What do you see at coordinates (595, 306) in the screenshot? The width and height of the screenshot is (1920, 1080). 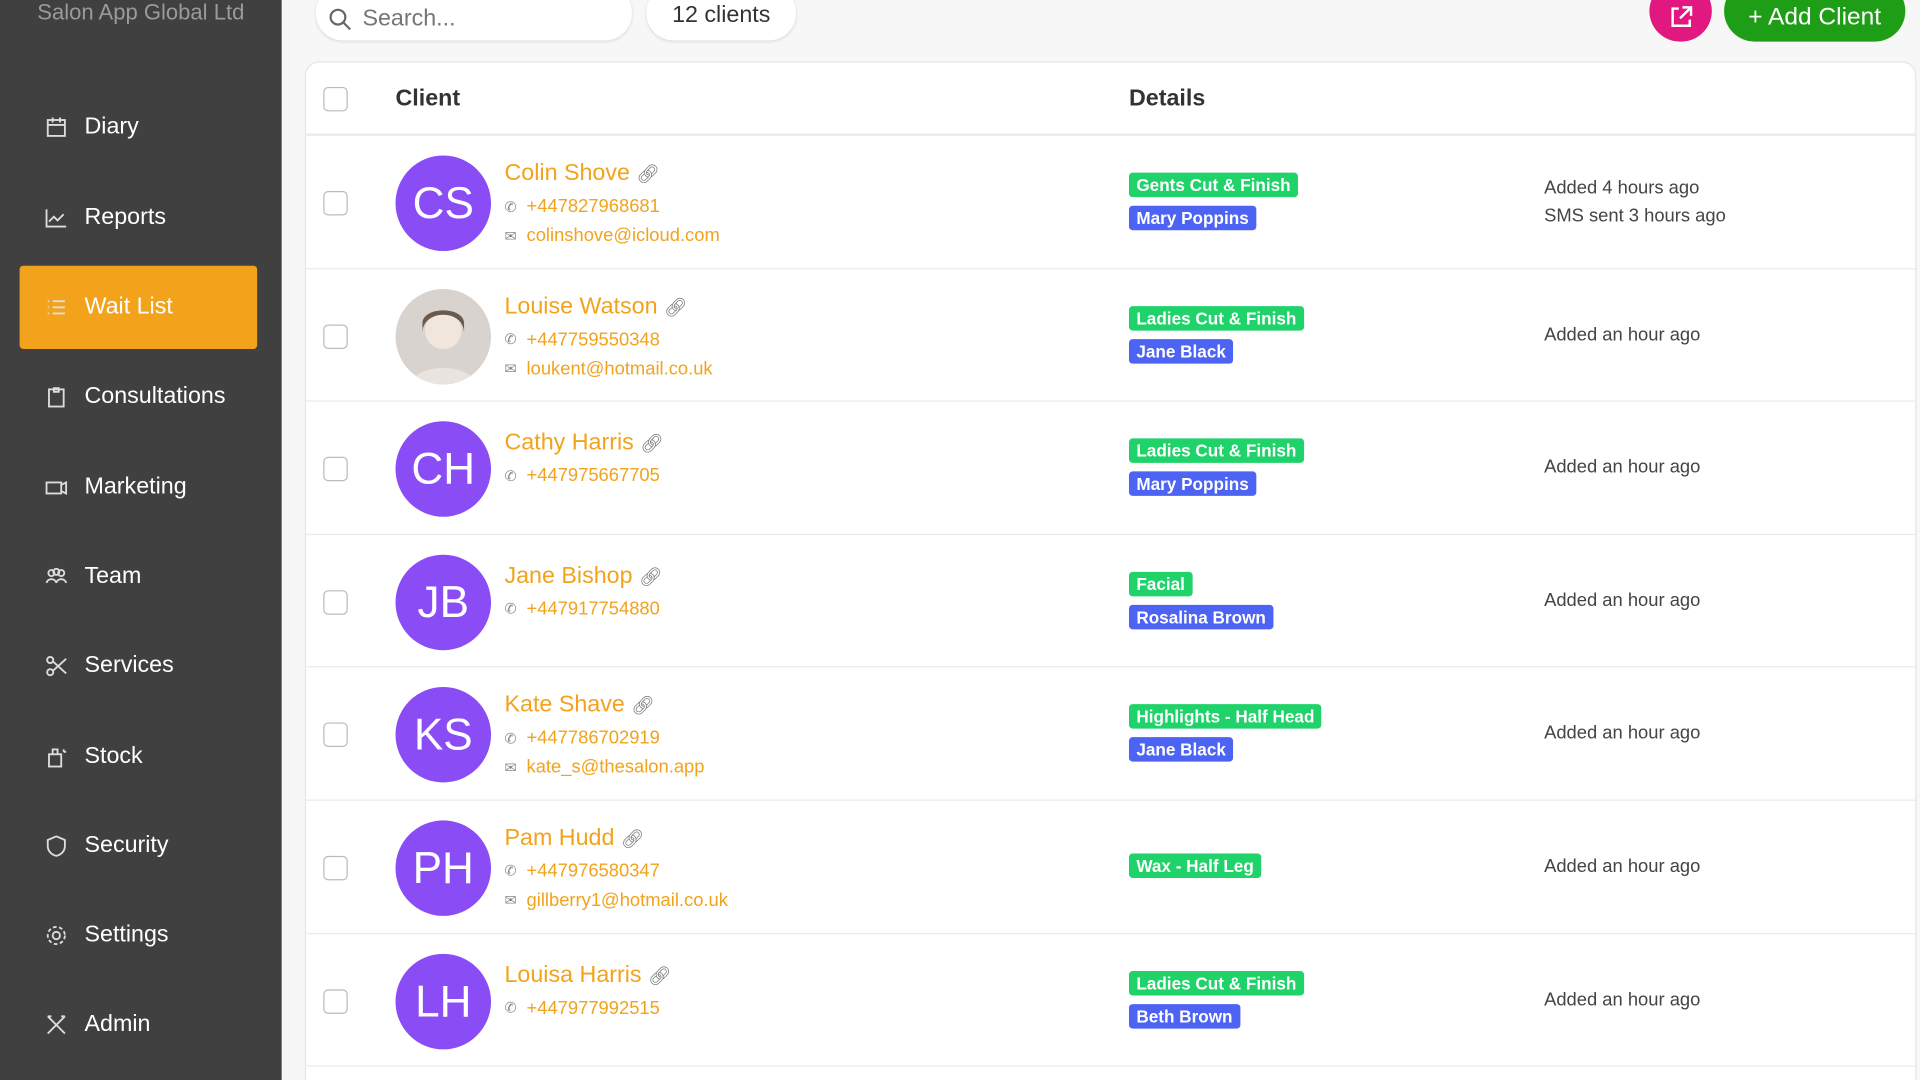 I see `client-name-link: Louise Watson 🔗︎` at bounding box center [595, 306].